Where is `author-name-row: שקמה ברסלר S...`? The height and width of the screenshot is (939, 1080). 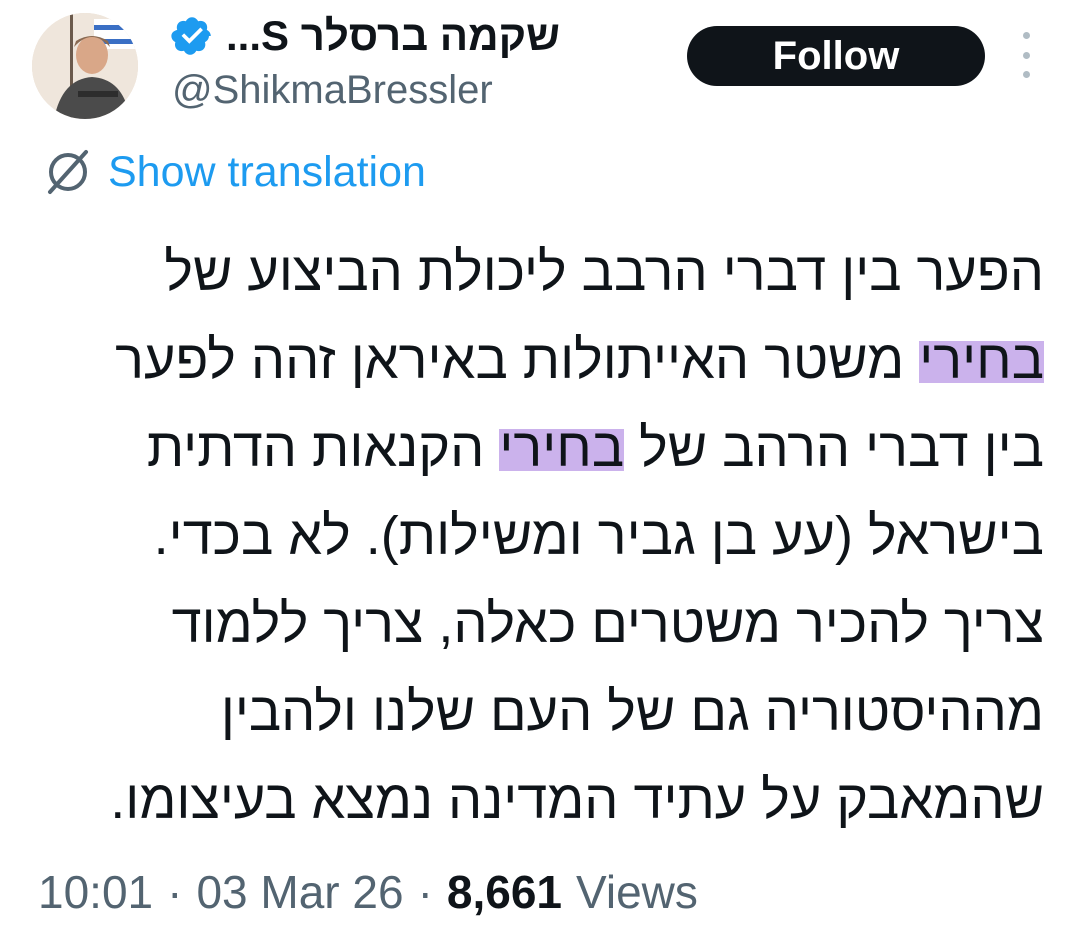 author-name-row: שקמה ברסלר S... is located at coordinates (415, 36).